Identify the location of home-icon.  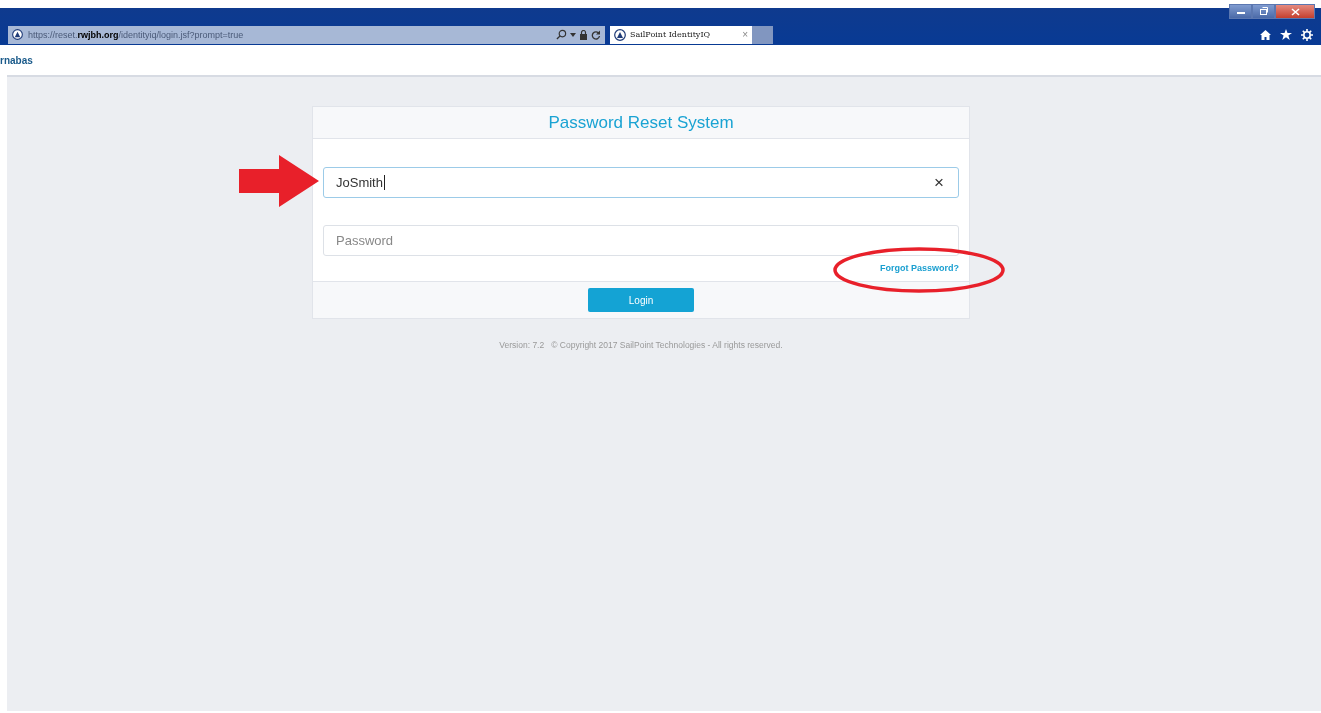
(1265, 34).